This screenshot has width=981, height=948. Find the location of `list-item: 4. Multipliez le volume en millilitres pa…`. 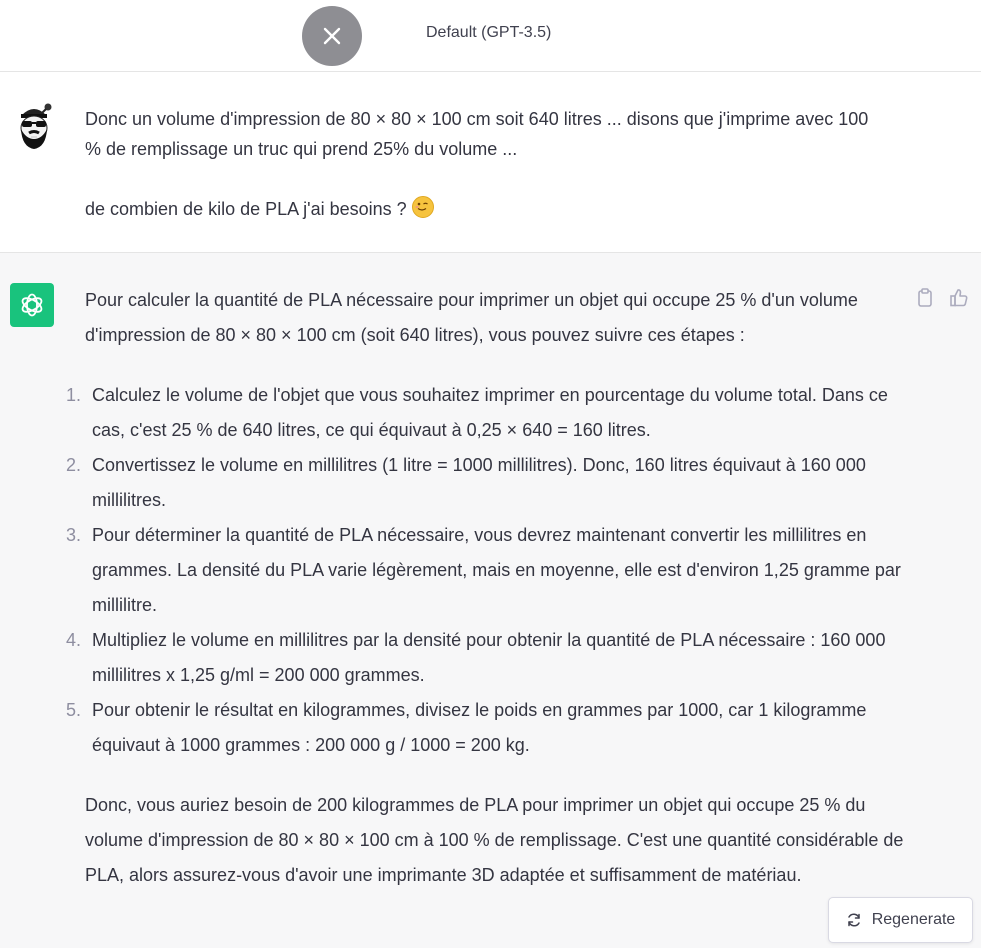

list-item: 4. Multipliez le volume en millilitres pa… is located at coordinates (485, 658).